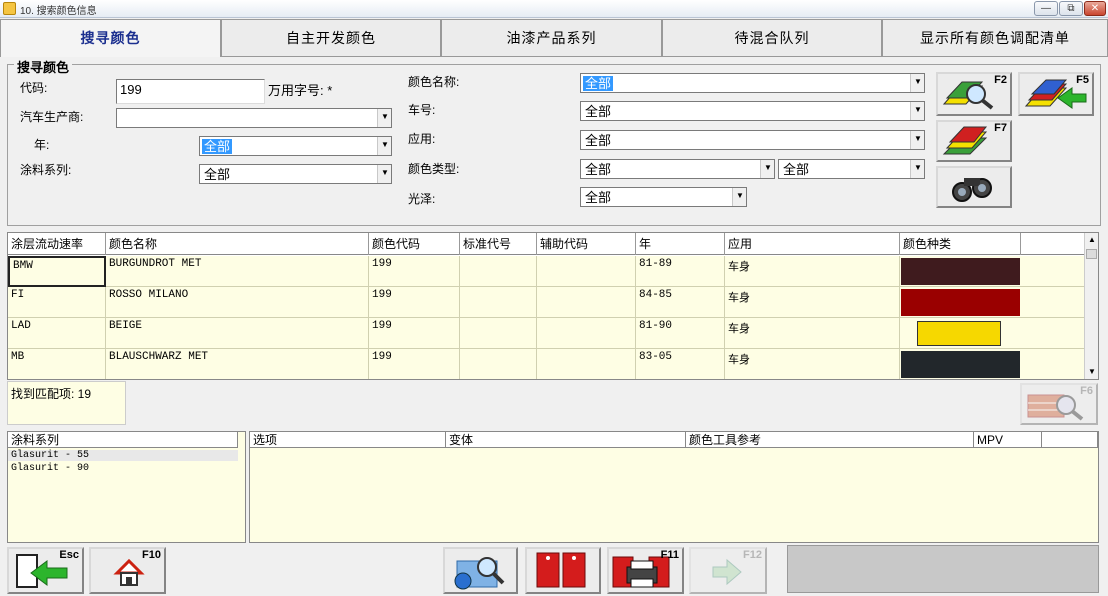 Image resolution: width=1108 pixels, height=596 pixels. What do you see at coordinates (645, 570) in the screenshot?
I see `print-f11-button: F11` at bounding box center [645, 570].